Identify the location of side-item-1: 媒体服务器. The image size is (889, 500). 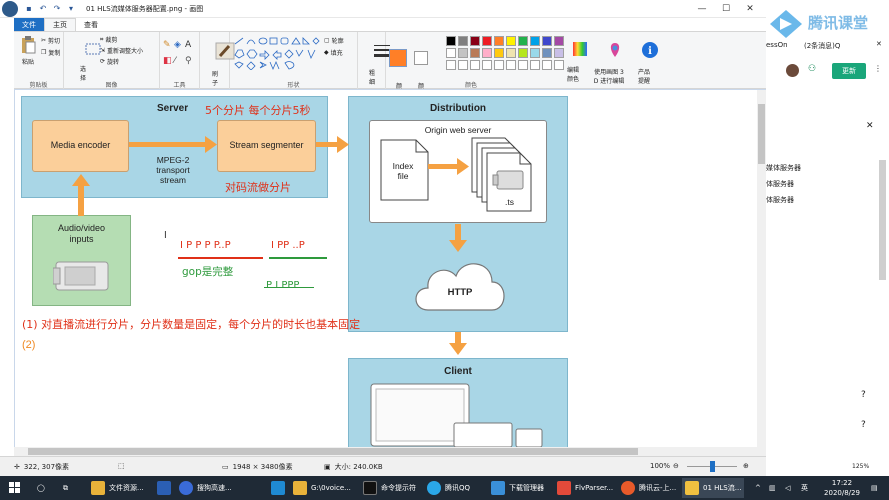
(783, 168).